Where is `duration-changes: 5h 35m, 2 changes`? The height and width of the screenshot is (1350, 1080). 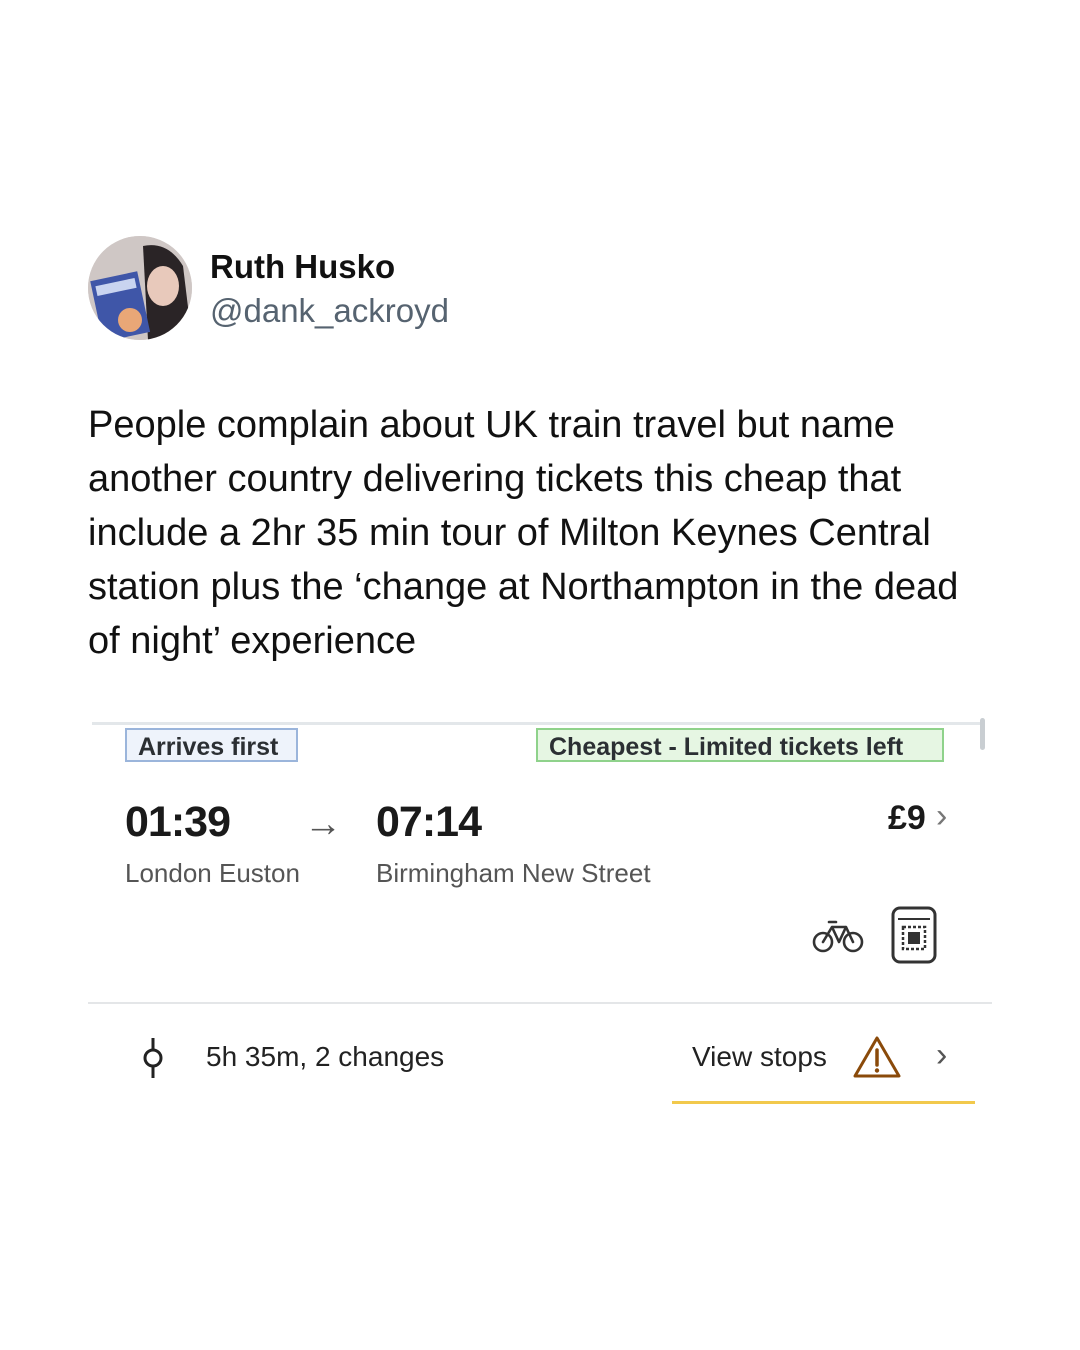
duration-changes: 5h 35m, 2 changes is located at coordinates (325, 1056).